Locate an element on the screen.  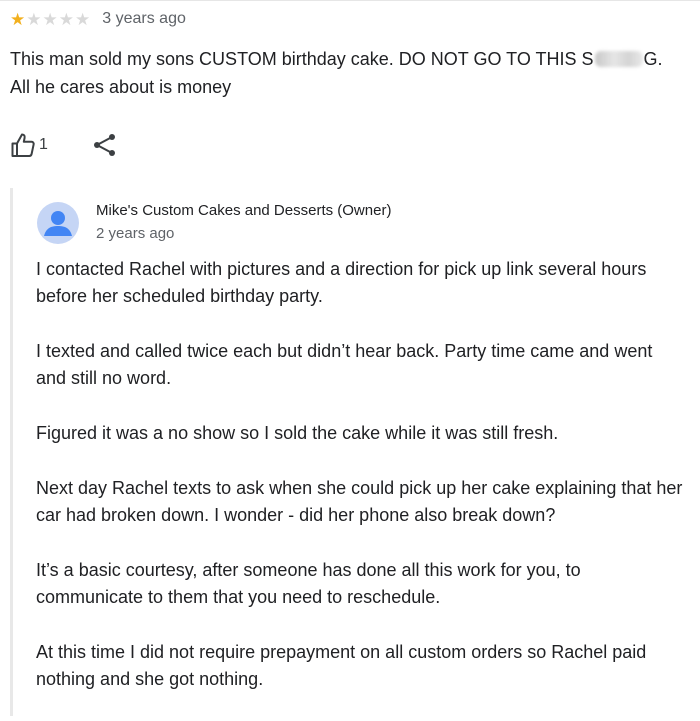
review-date: 3 years ago is located at coordinates (144, 18).